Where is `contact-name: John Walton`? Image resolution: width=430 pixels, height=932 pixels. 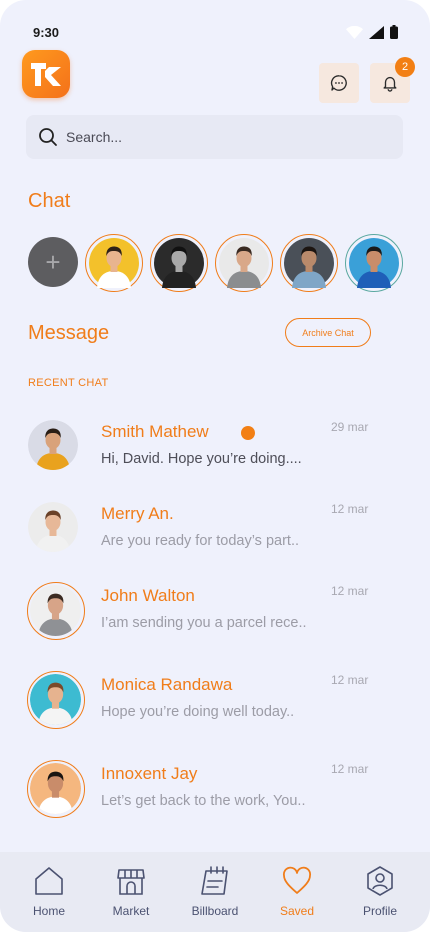
contact-name: John Walton is located at coordinates (148, 595).